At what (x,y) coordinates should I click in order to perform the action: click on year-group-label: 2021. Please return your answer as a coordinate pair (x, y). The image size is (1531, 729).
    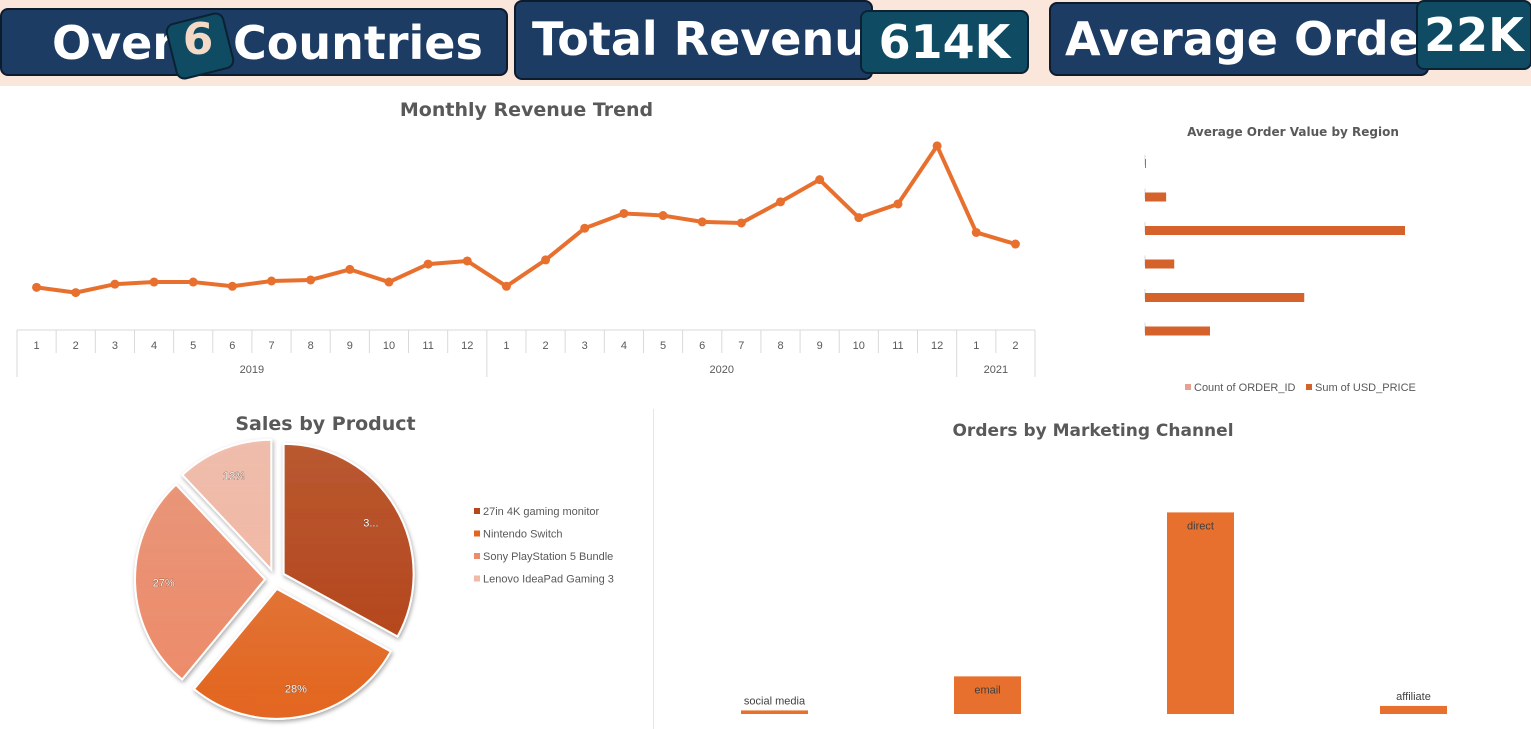
    Looking at the image, I should click on (996, 370).